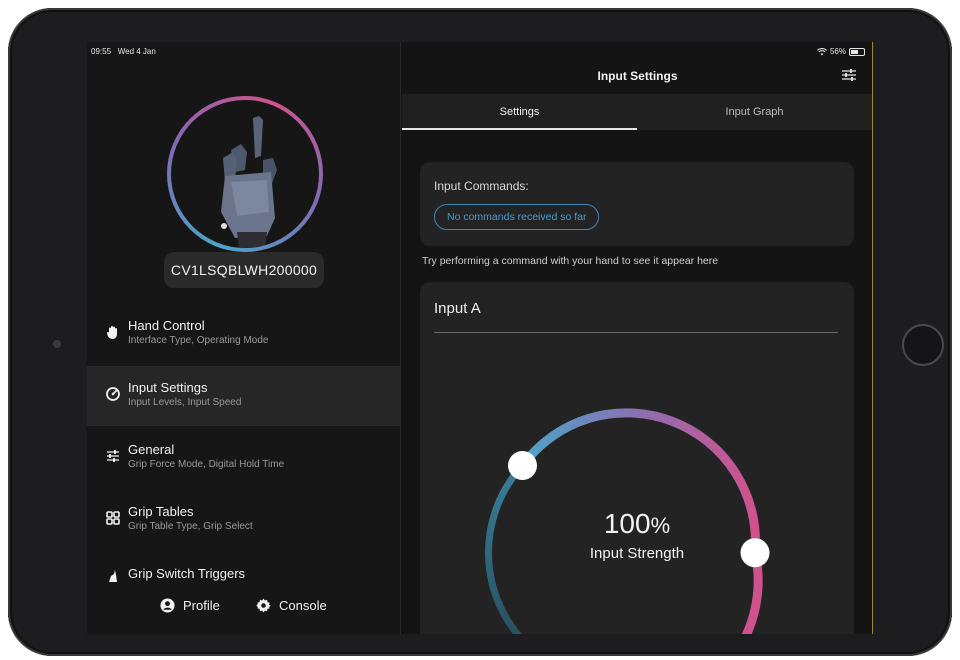 The image size is (960, 660). What do you see at coordinates (837, 51) in the screenshot?
I see `battery-percent: 56%` at bounding box center [837, 51].